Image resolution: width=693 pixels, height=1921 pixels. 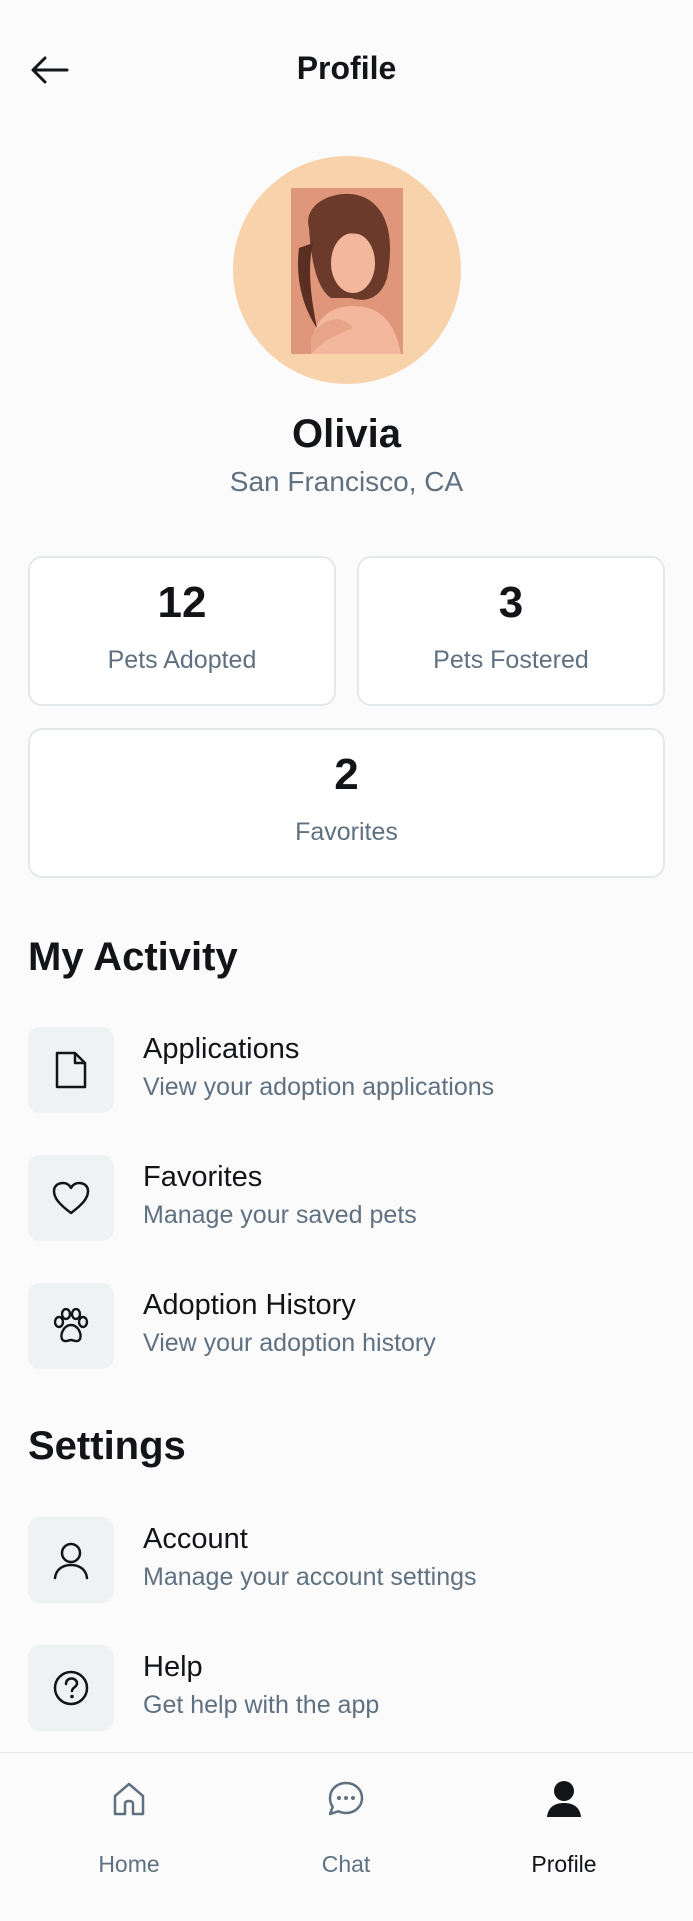 What do you see at coordinates (511, 631) in the screenshot?
I see `stat-card-fostered: 3 Pets Fostered` at bounding box center [511, 631].